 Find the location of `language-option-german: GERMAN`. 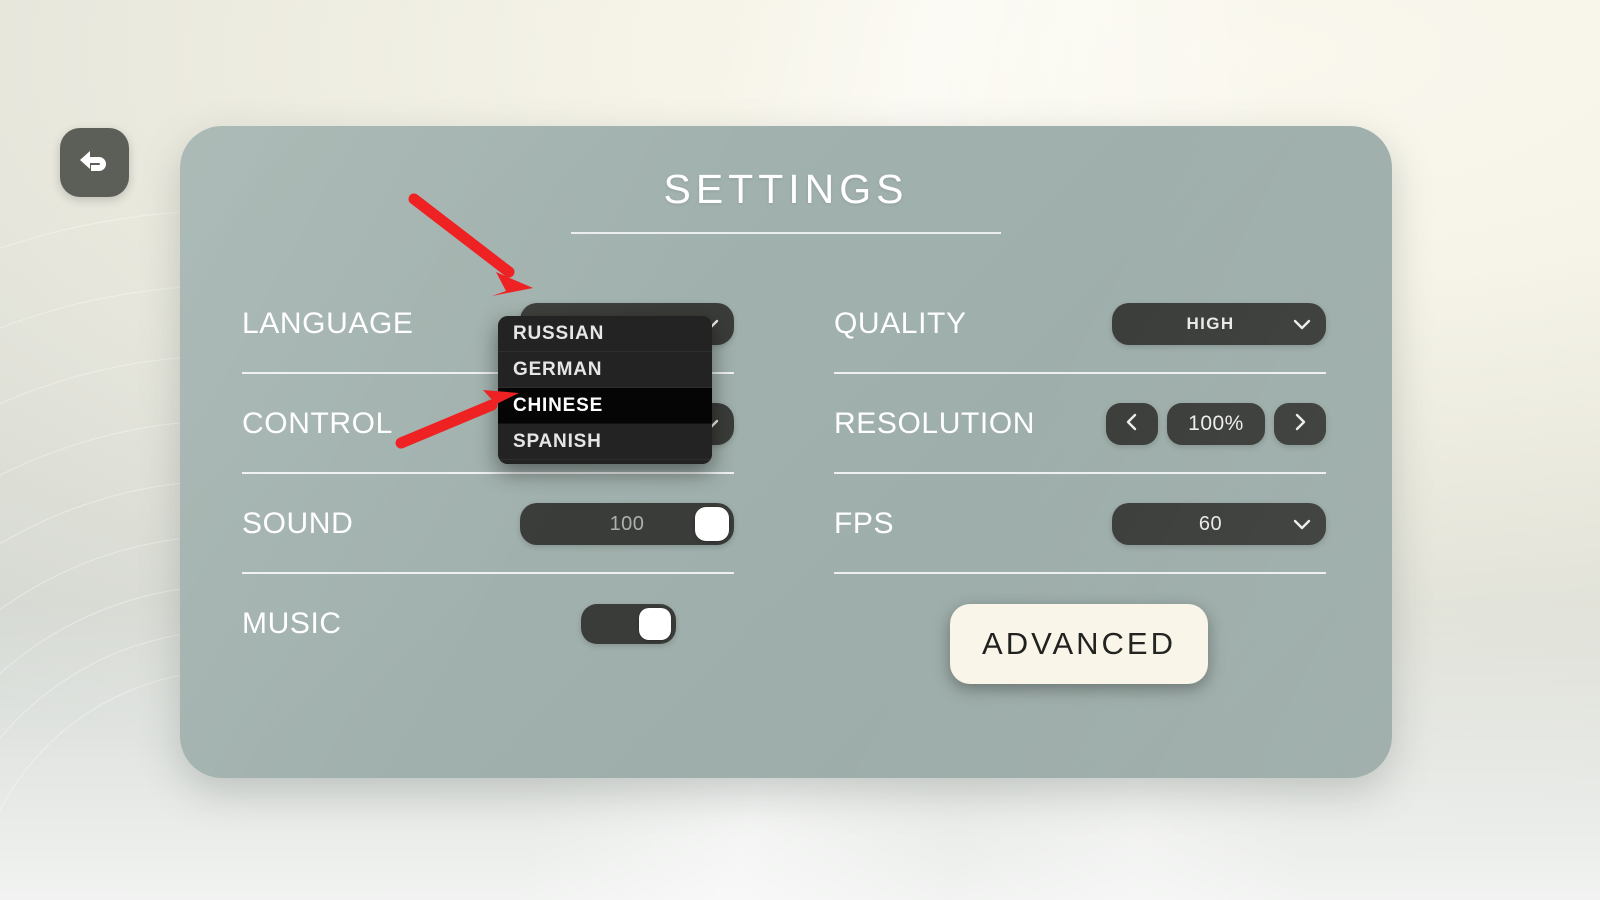

language-option-german: GERMAN is located at coordinates (605, 370).